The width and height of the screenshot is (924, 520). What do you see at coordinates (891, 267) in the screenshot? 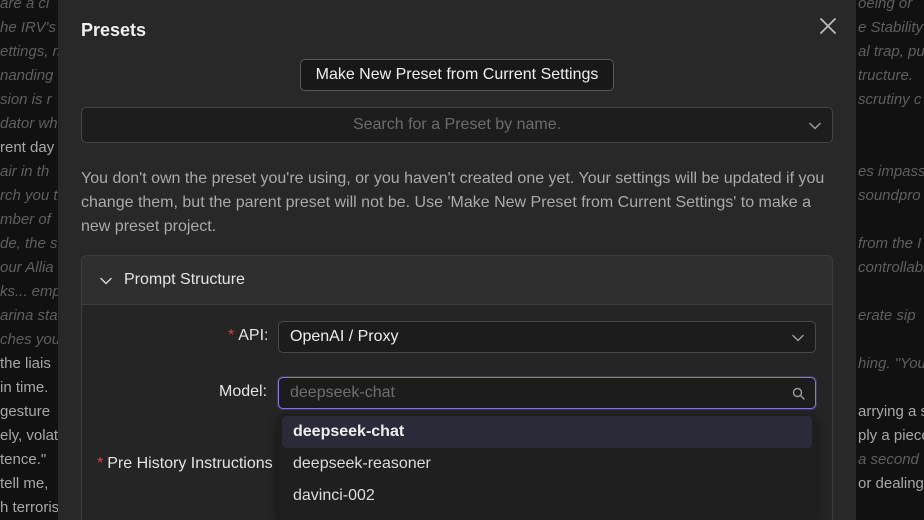
I see `background-chat-line: controllabl` at bounding box center [891, 267].